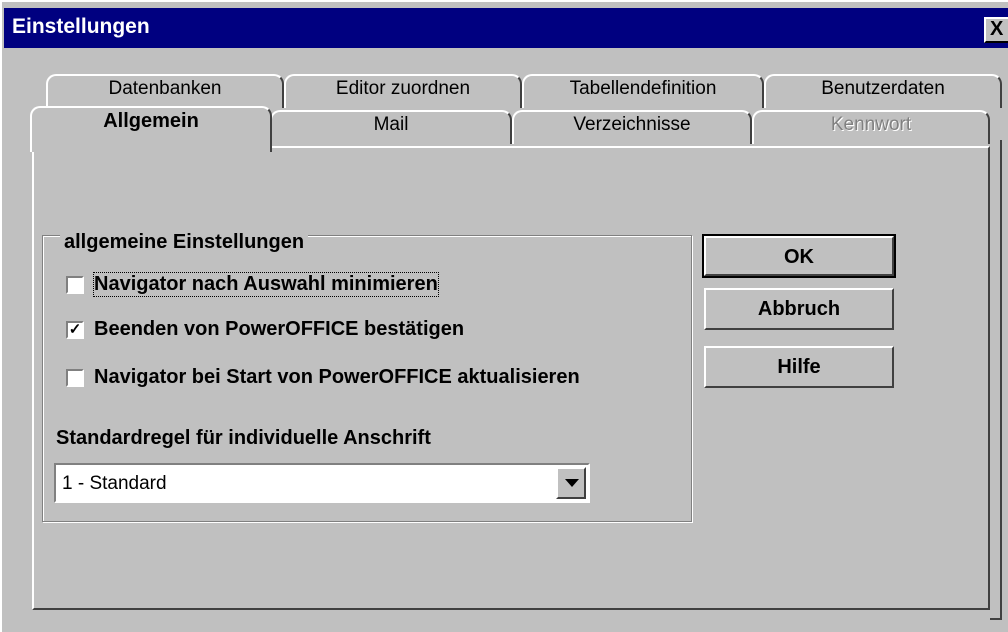 The width and height of the screenshot is (1008, 632). I want to click on tab-verzeichnisse-label: Verzeichnisse, so click(632, 124).